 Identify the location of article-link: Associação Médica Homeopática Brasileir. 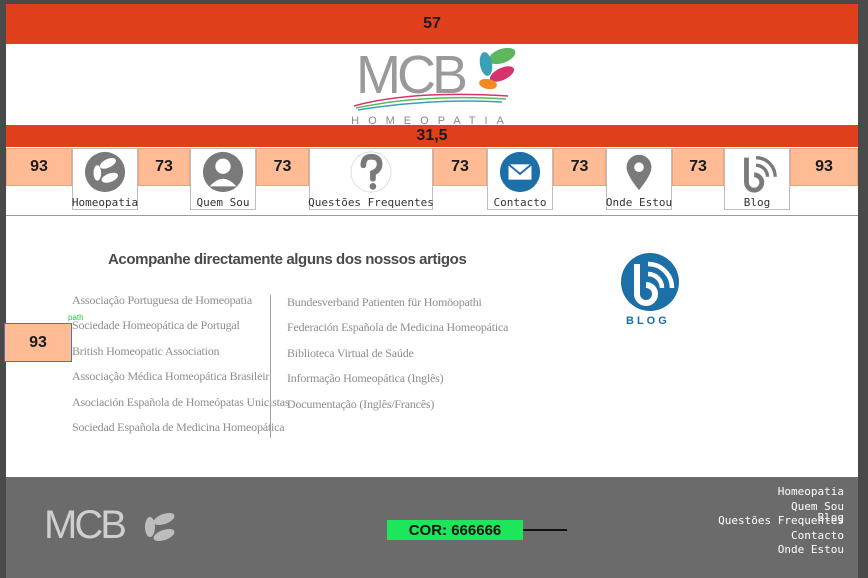
(180, 380).